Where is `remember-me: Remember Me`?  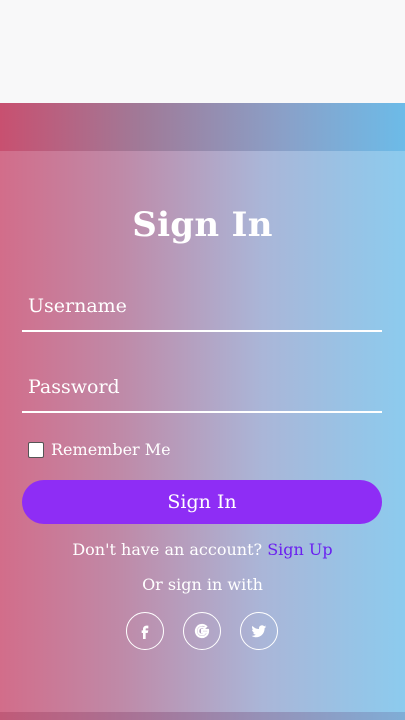
remember-me: Remember Me is located at coordinates (99, 449).